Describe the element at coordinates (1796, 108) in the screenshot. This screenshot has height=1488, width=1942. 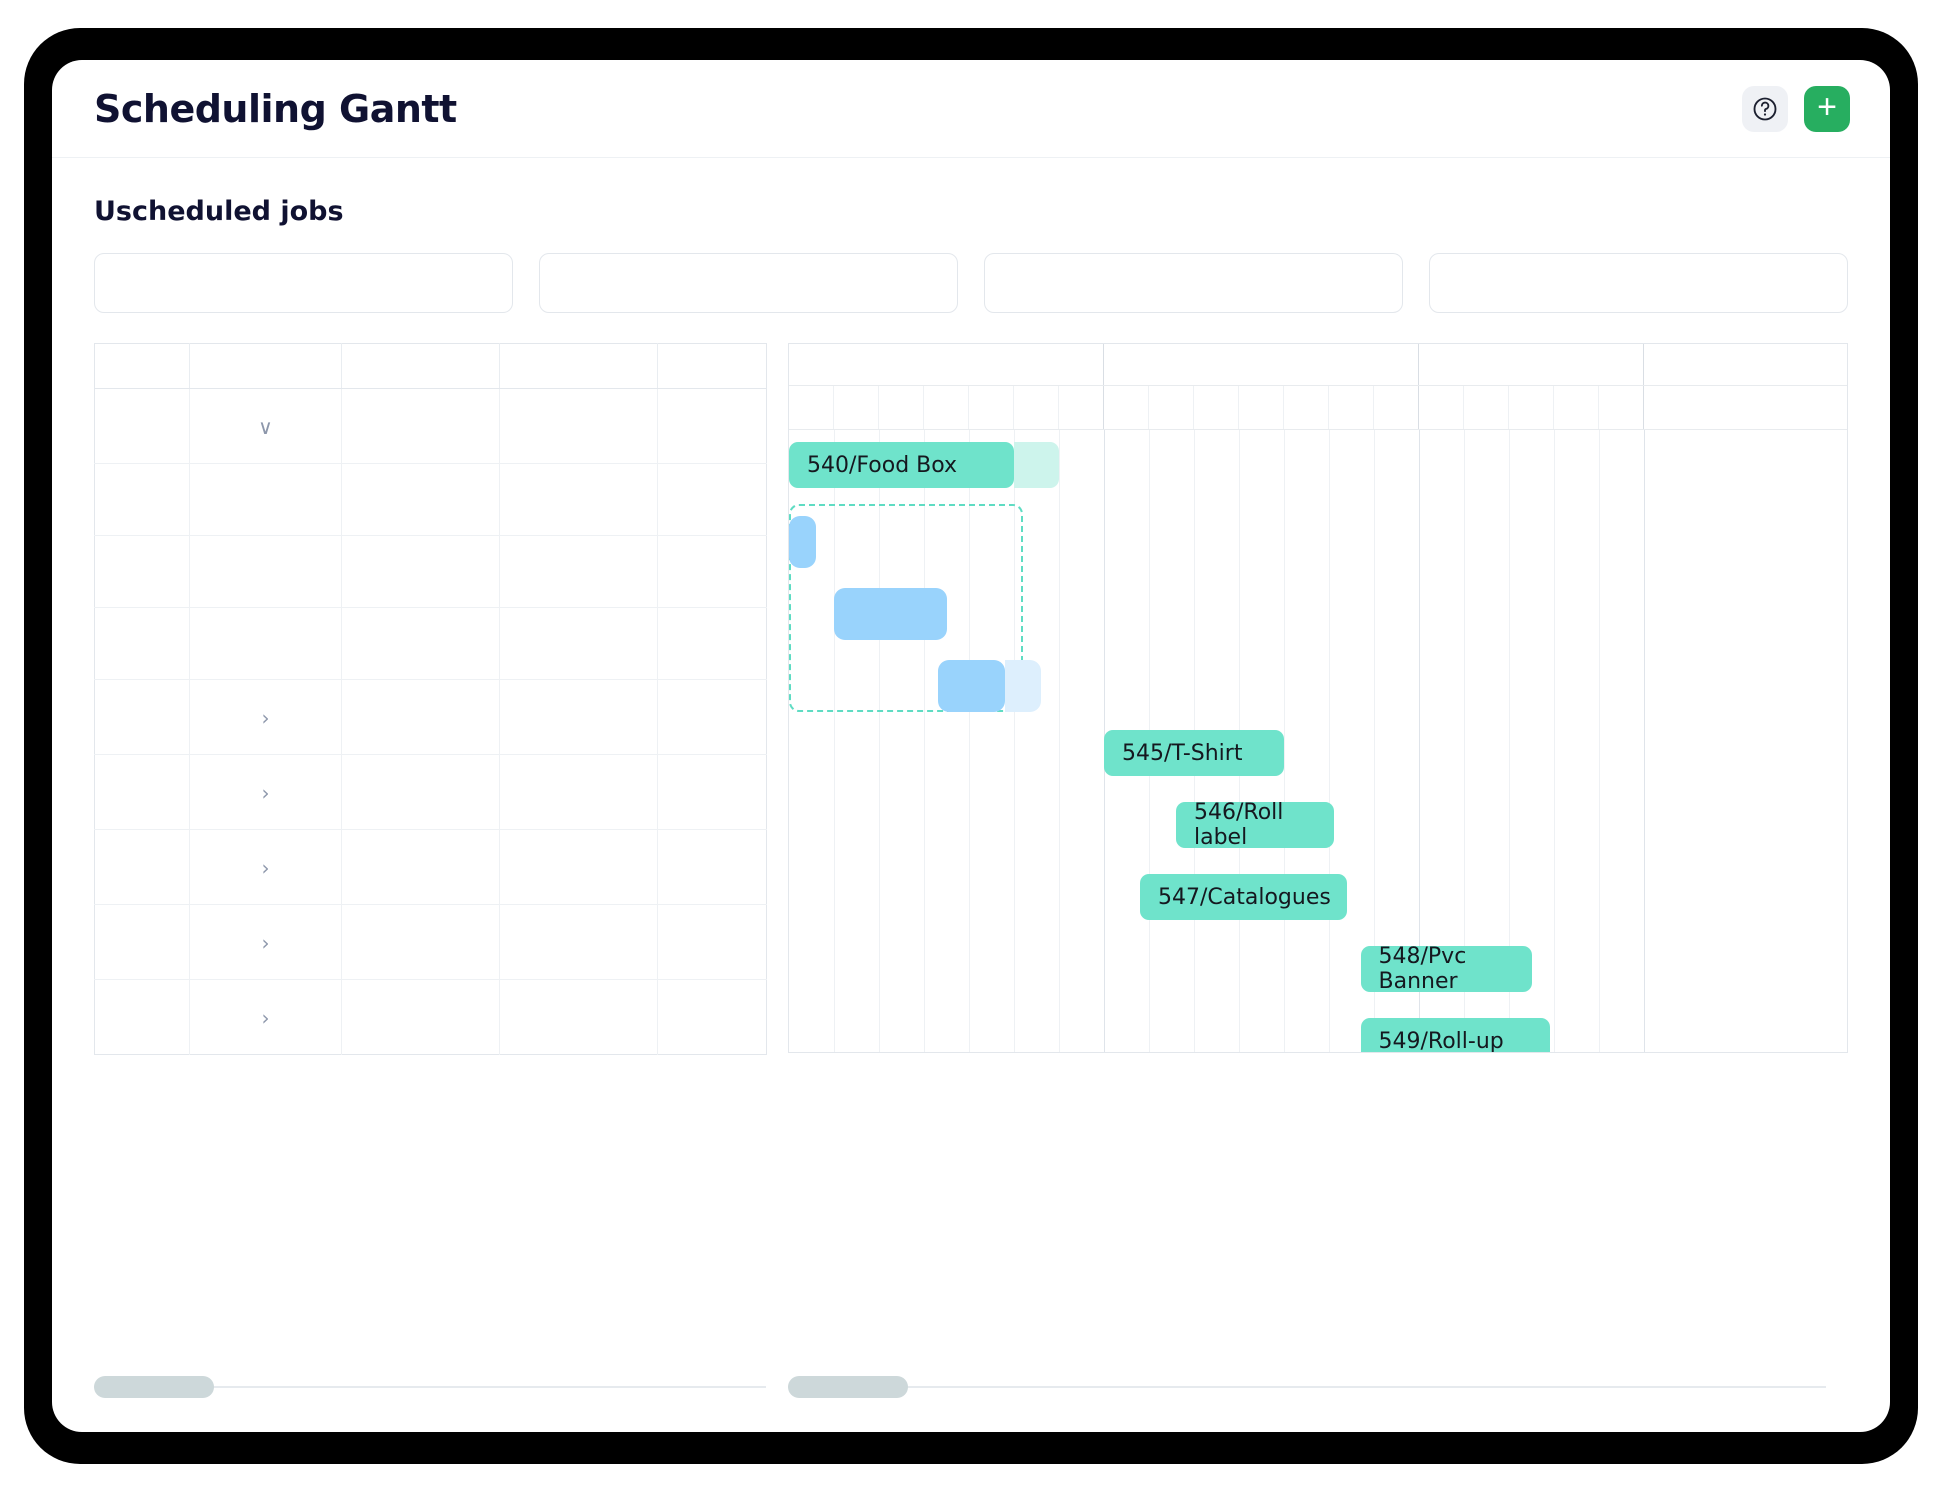
I see `header-actions: +` at that location.